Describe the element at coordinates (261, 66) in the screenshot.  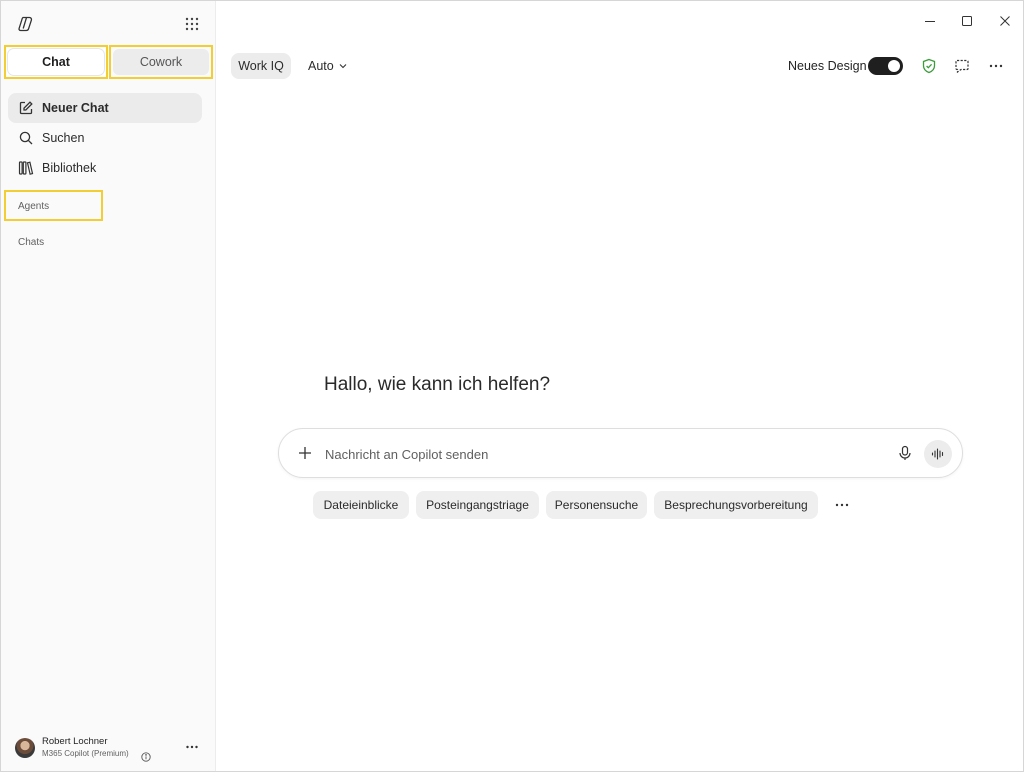
I see `work-iq-button: Work IQ` at that location.